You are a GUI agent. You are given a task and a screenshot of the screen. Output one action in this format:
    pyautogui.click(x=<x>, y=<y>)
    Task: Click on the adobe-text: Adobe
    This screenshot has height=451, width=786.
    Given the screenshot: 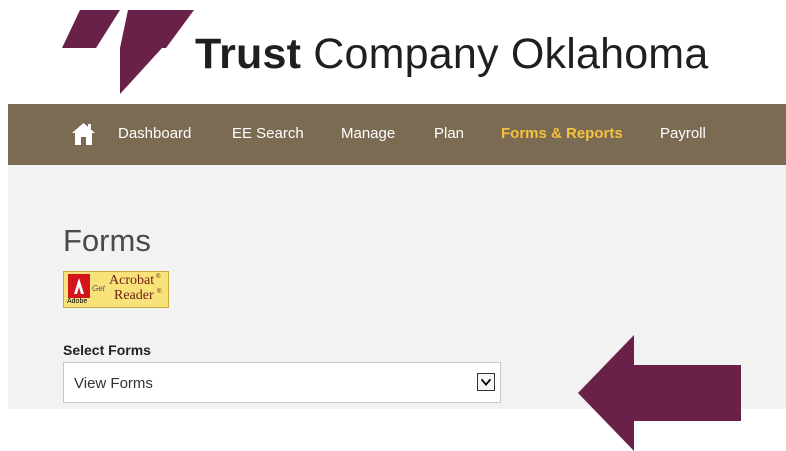 What is the action you would take?
    pyautogui.click(x=77, y=301)
    